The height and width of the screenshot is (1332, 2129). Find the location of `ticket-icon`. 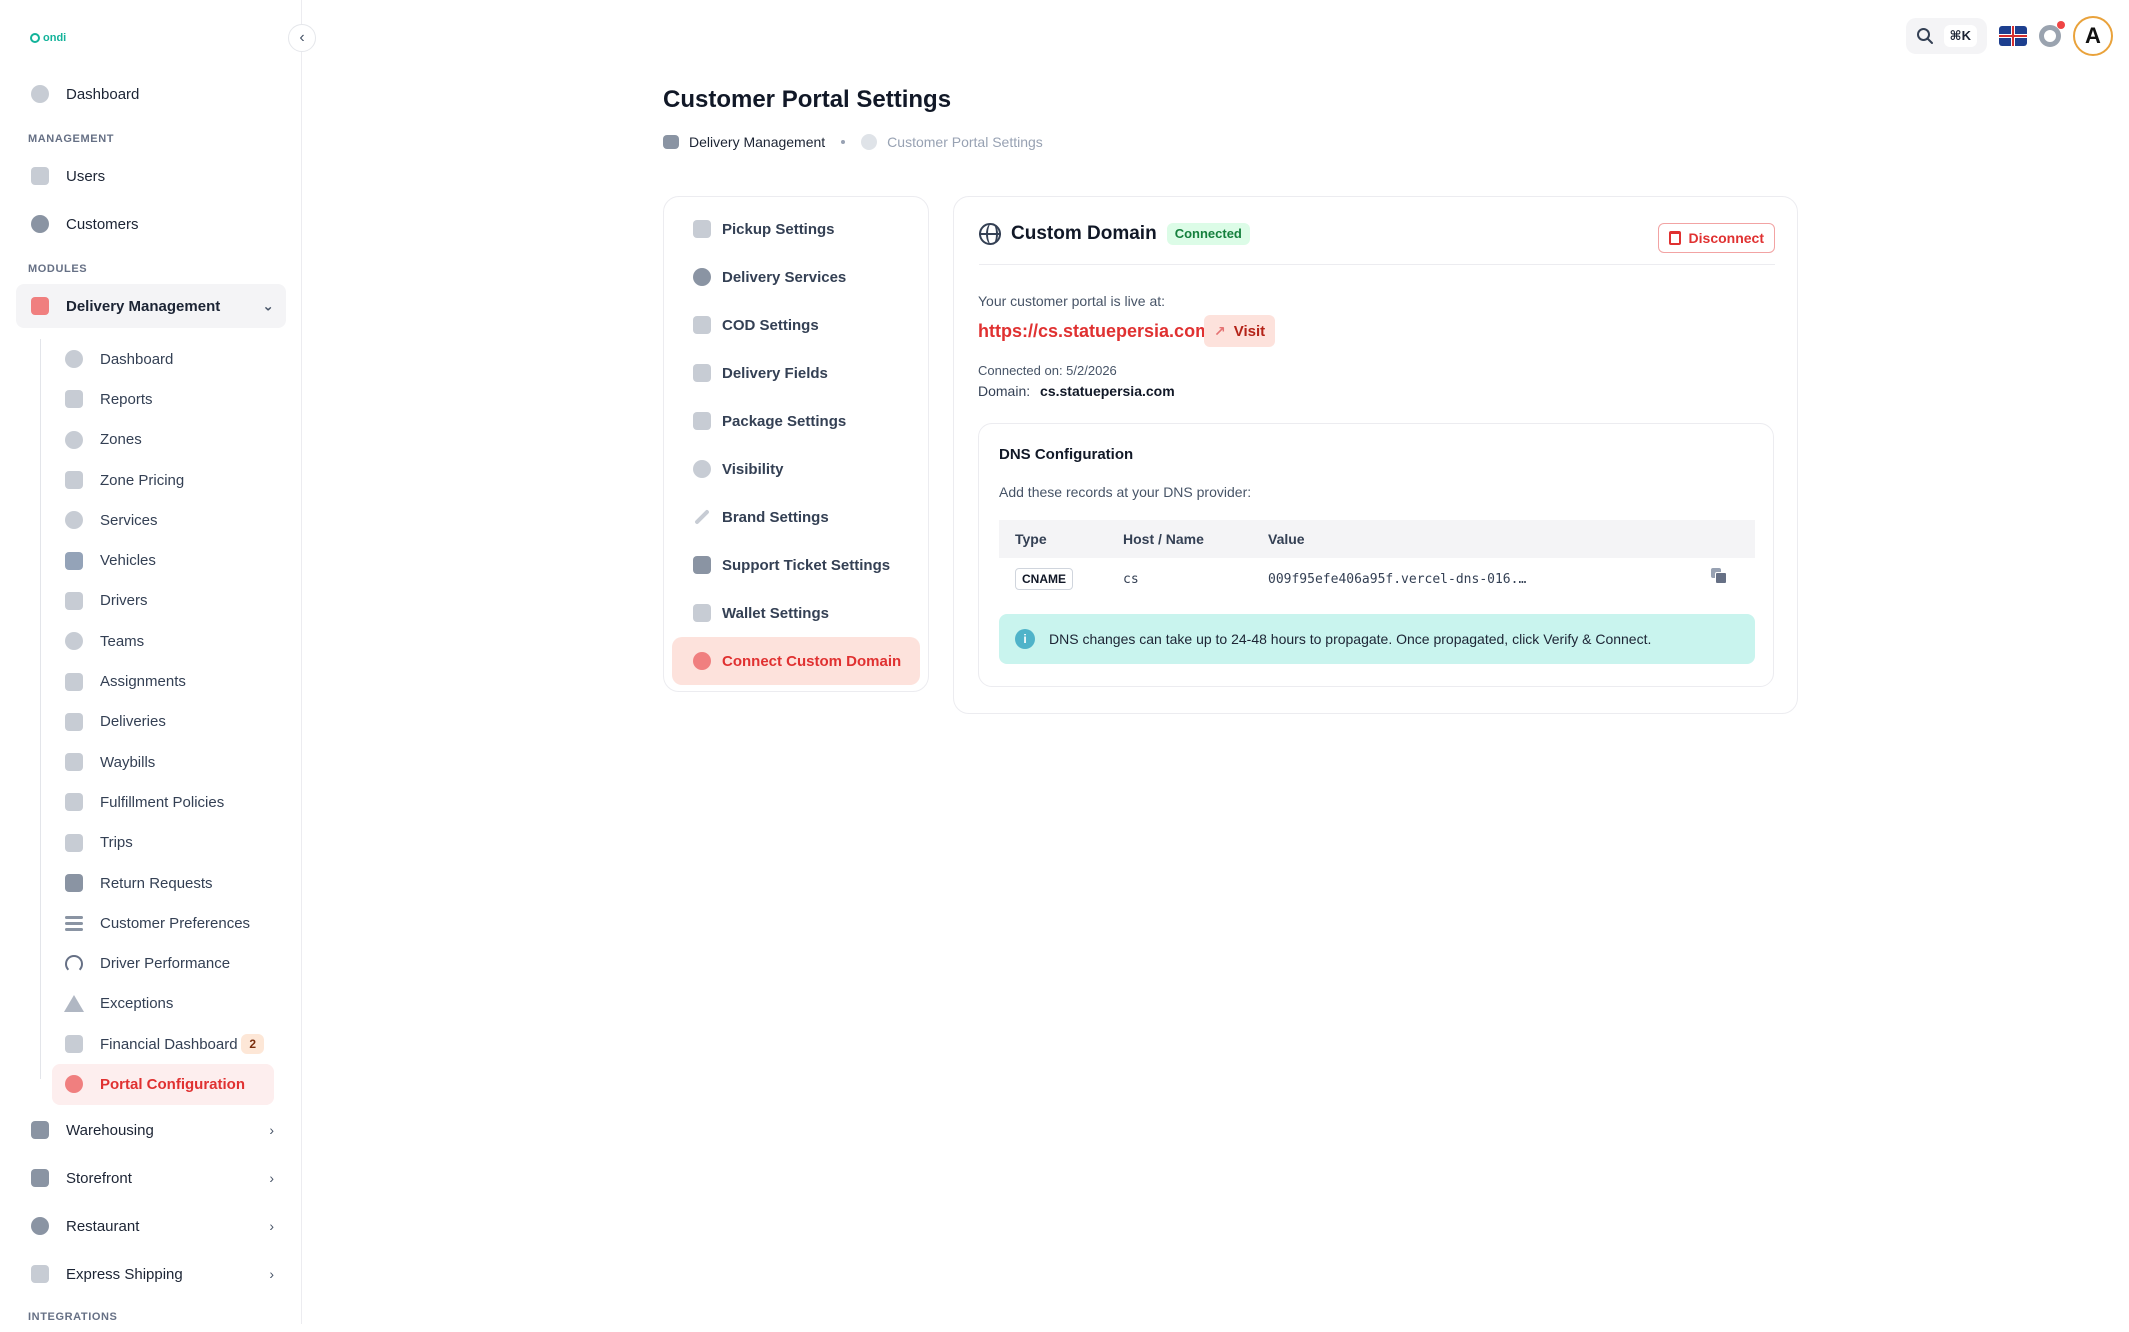

ticket-icon is located at coordinates (702, 565).